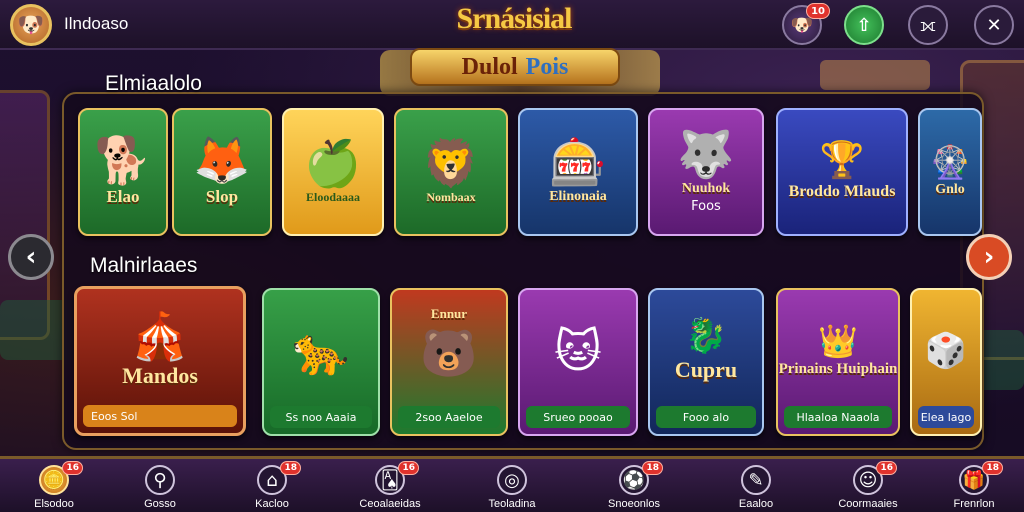 The height and width of the screenshot is (512, 1024). I want to click on game-card: 🦊 Slop, so click(222, 172).